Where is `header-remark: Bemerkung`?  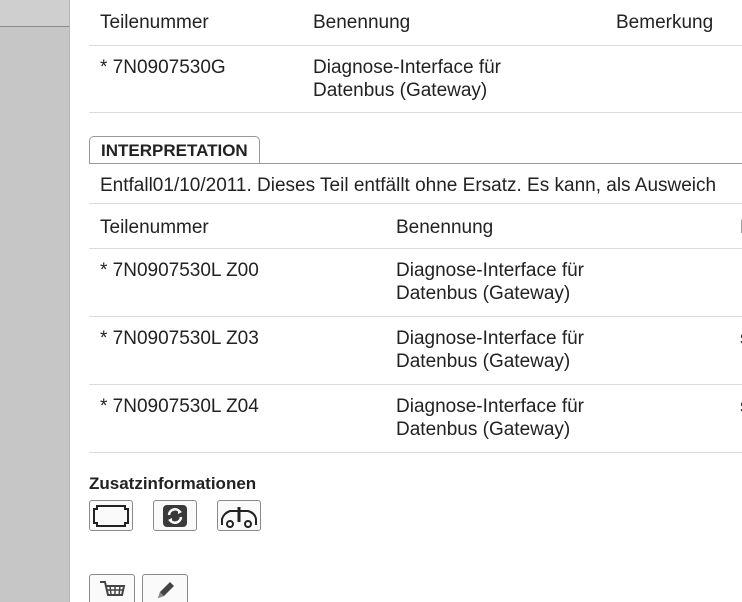 header-remark: Bemerkung is located at coordinates (665, 22).